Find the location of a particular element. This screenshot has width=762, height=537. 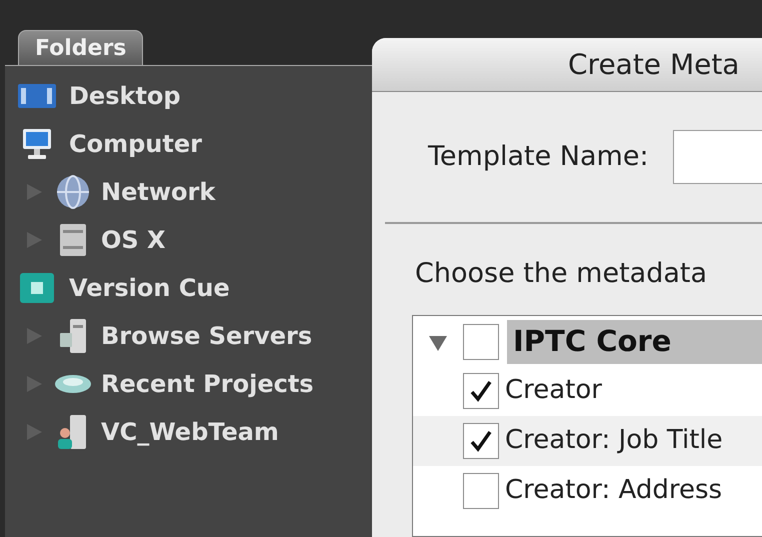

tree-item: Desktop is located at coordinates (125, 96).